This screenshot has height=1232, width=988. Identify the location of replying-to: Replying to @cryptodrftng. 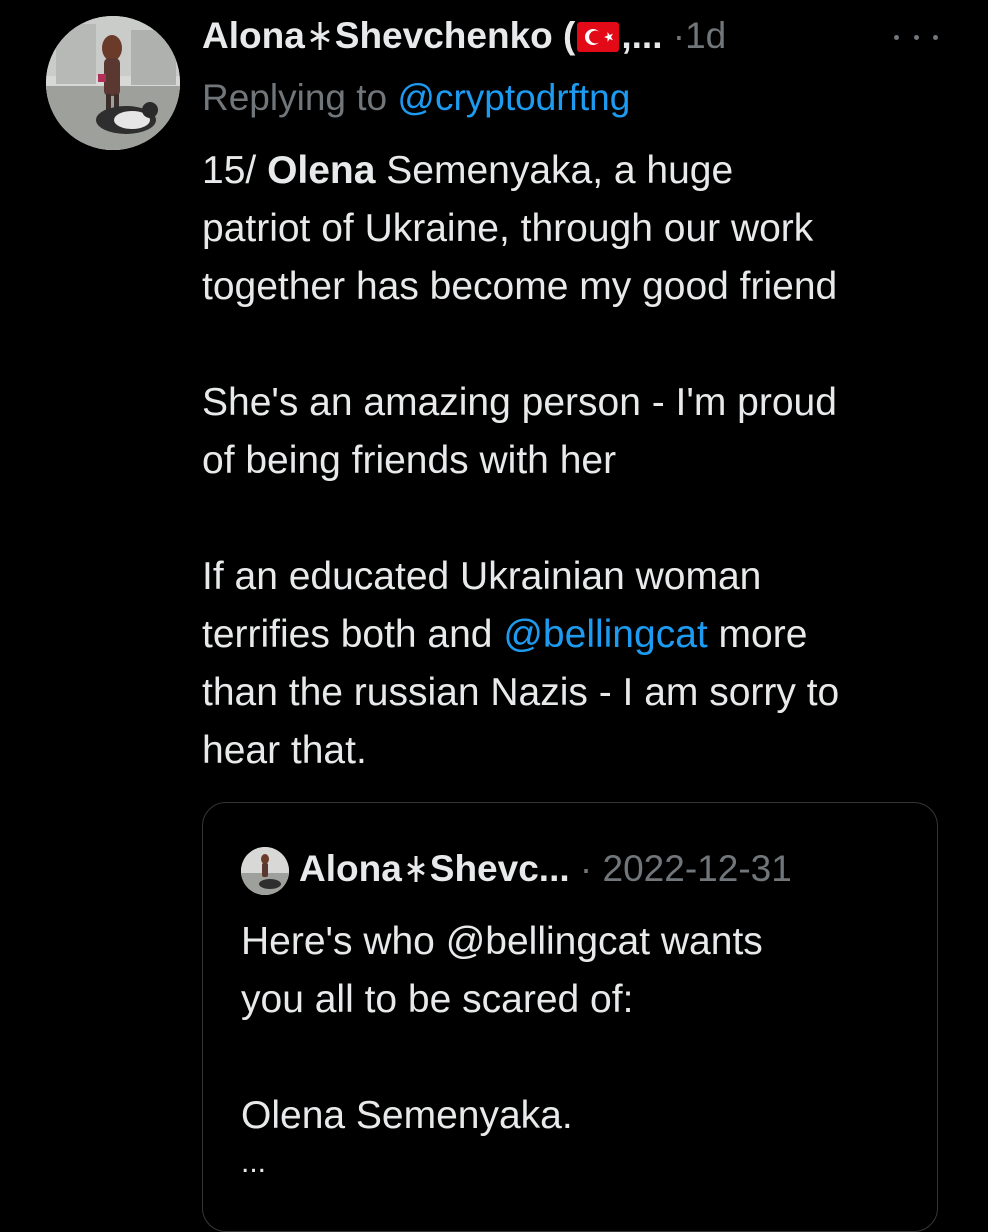
(416, 98).